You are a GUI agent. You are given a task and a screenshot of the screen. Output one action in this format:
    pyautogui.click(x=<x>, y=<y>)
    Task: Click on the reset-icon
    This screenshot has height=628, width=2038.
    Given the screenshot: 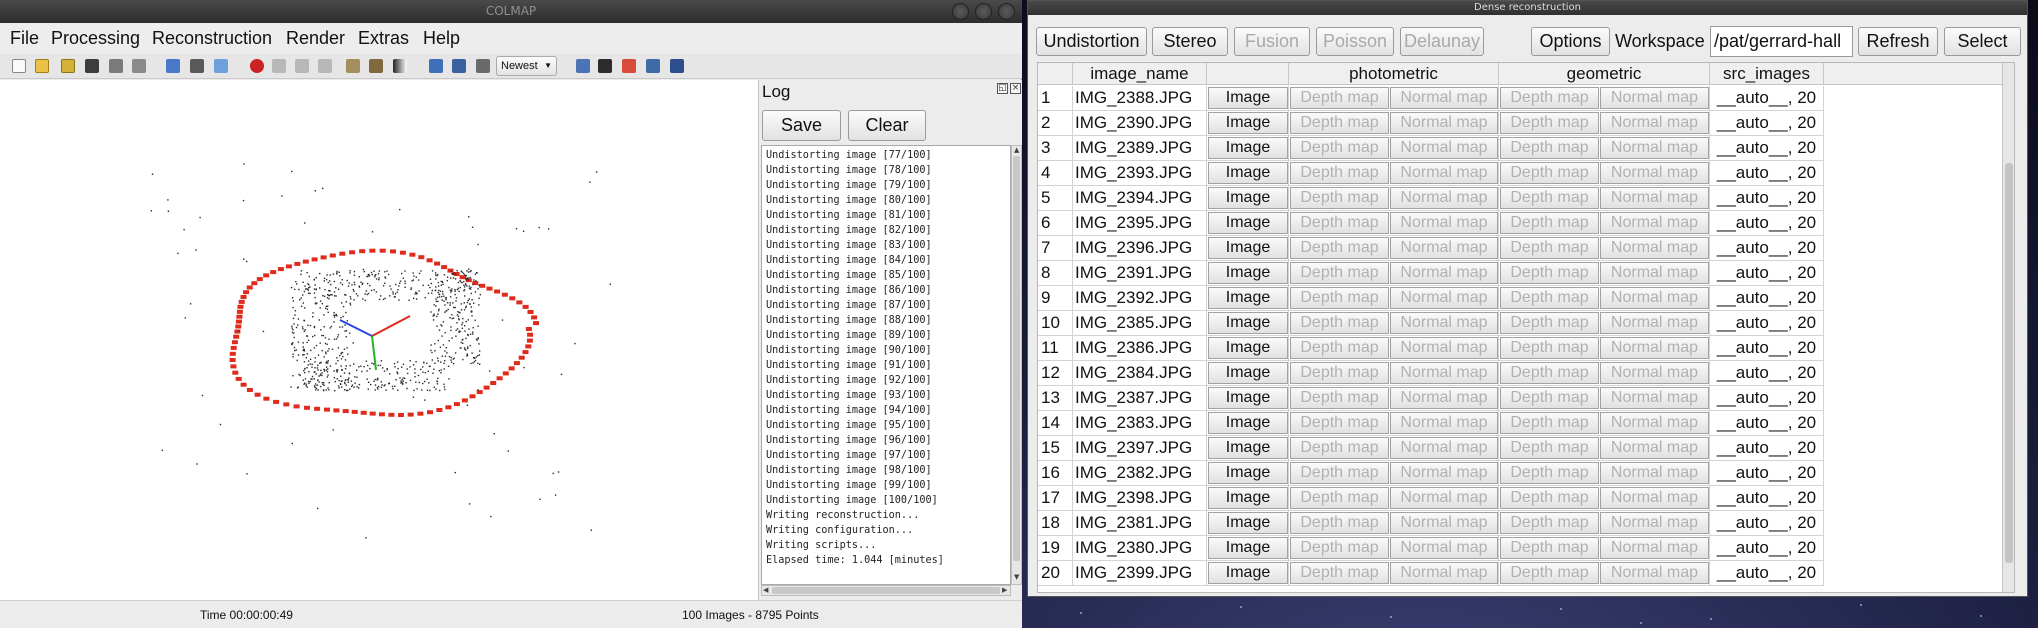 What is the action you would take?
    pyautogui.click(x=353, y=66)
    